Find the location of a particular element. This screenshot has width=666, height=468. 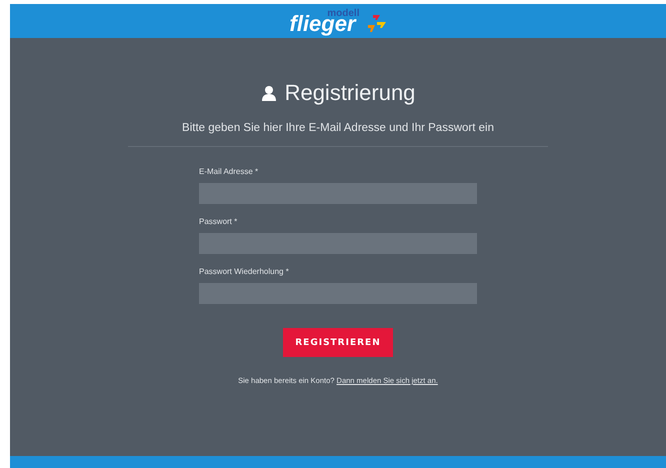

register-button: REGISTRIEREN is located at coordinates (338, 342).